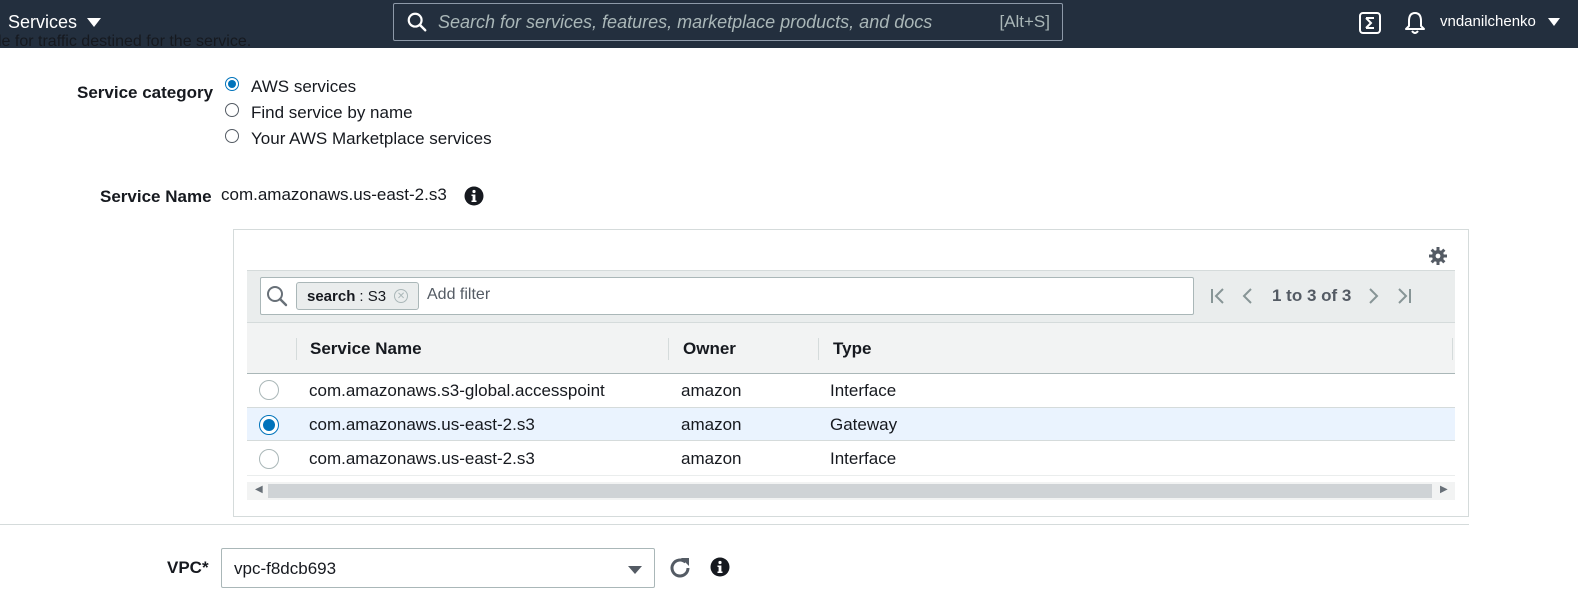  I want to click on first-page-icon, so click(1218, 296).